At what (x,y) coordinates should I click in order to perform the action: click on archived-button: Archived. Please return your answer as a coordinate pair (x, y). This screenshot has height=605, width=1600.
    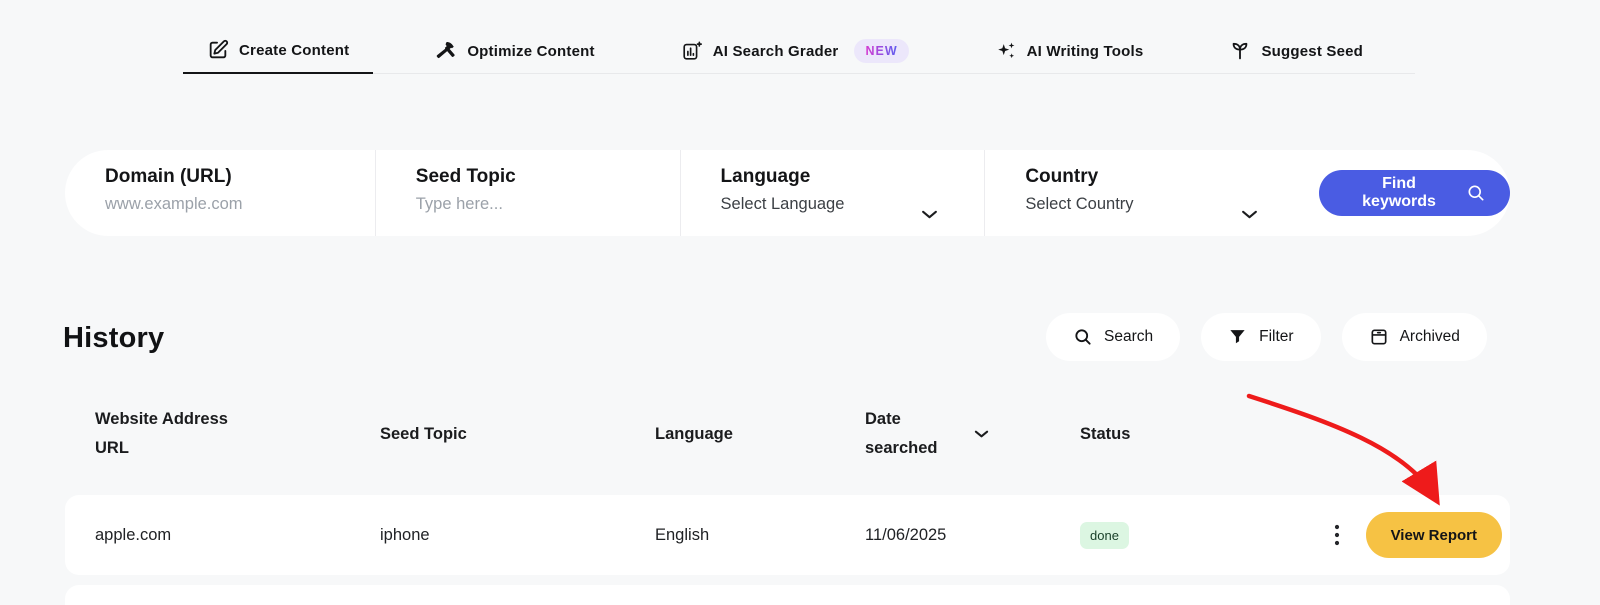
    Looking at the image, I should click on (1414, 337).